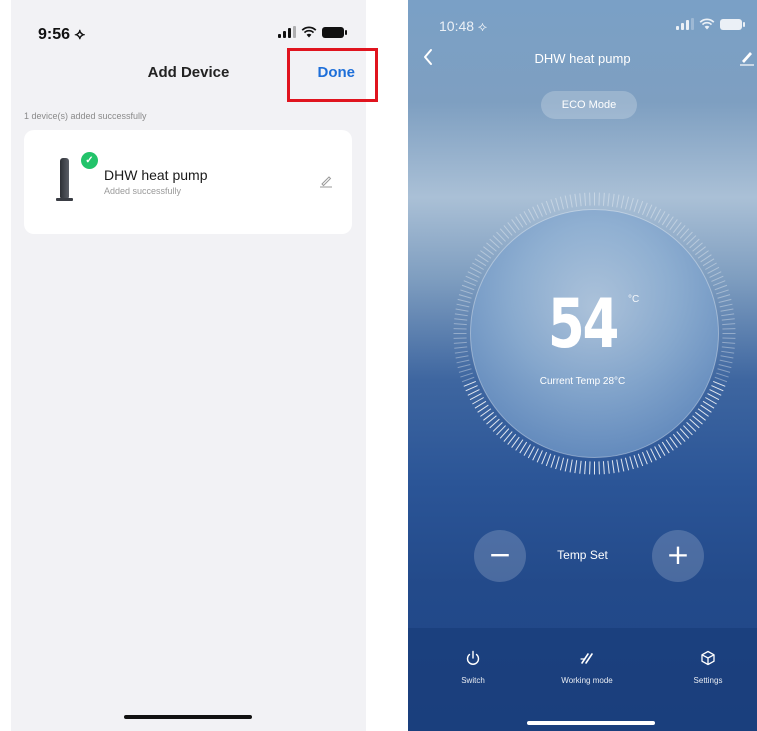  I want to click on working-mode-icon, so click(586, 658).